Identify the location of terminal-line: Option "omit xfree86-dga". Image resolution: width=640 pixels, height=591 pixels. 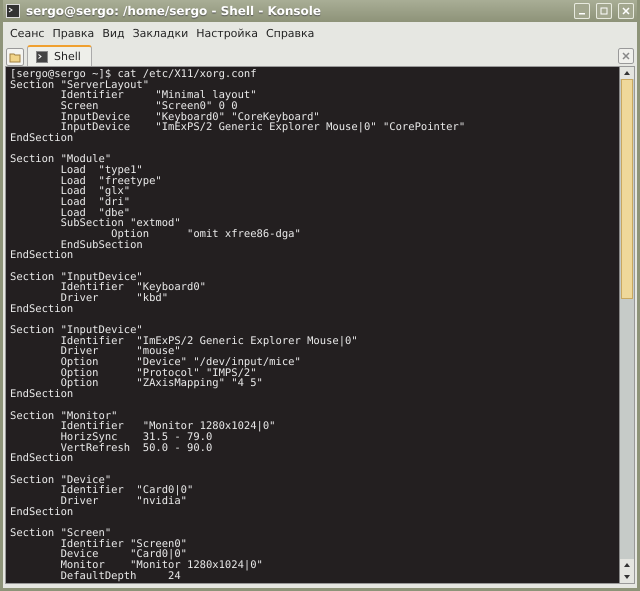
(206, 234).